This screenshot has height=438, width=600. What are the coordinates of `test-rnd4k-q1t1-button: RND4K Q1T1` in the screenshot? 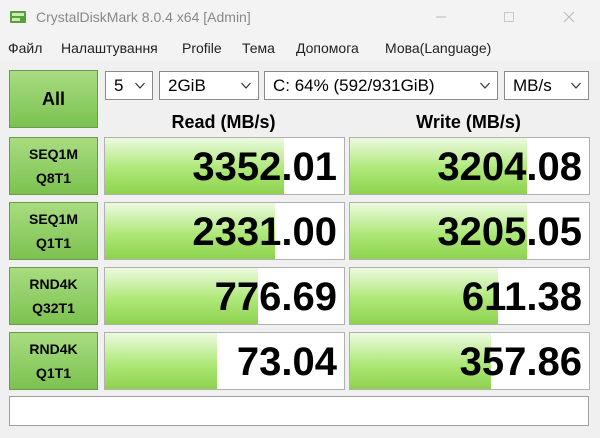 It's located at (53, 361).